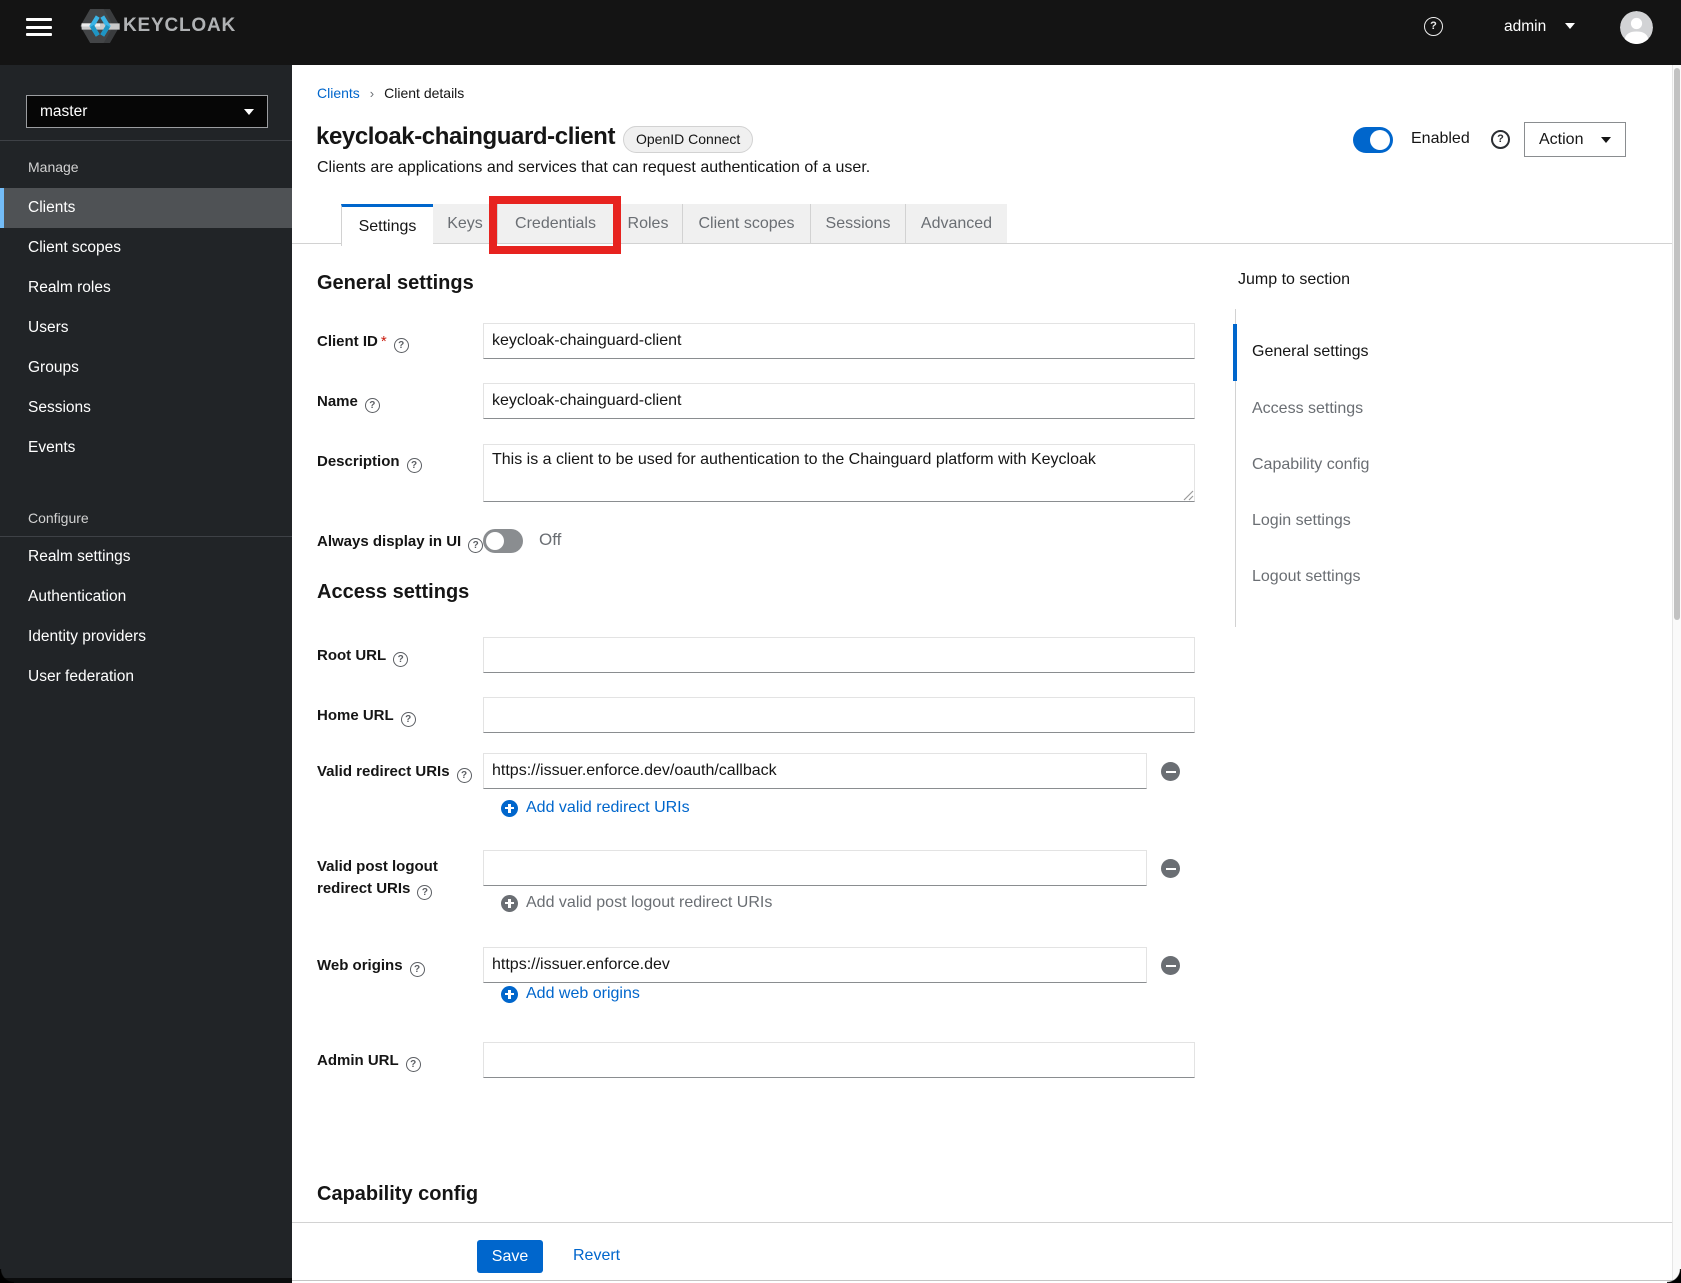 The height and width of the screenshot is (1283, 1681). I want to click on enabled-toggle, so click(1373, 140).